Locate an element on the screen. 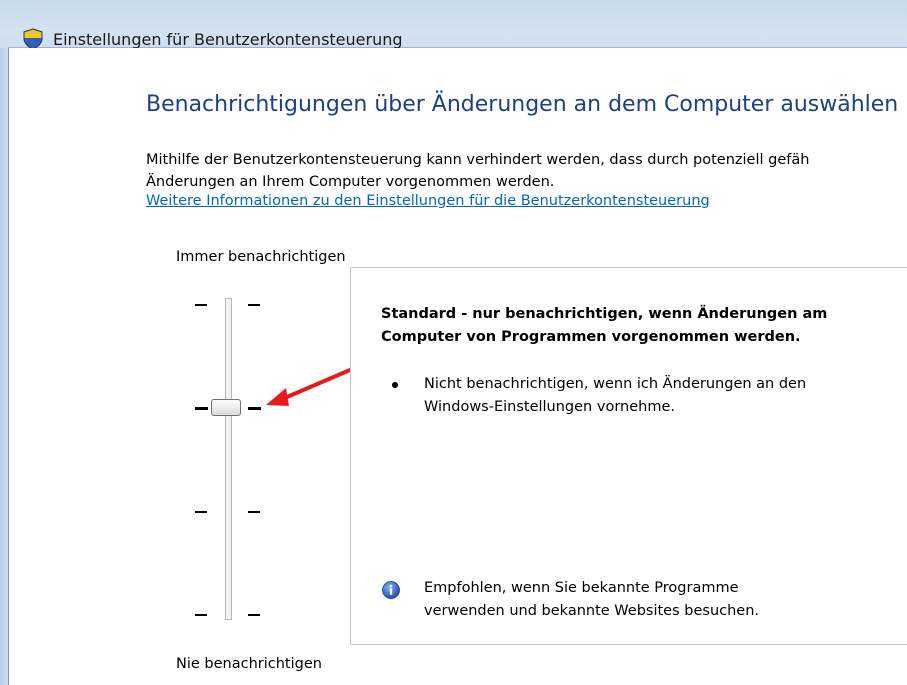  window-frame-left is located at coordinates (4, 366).